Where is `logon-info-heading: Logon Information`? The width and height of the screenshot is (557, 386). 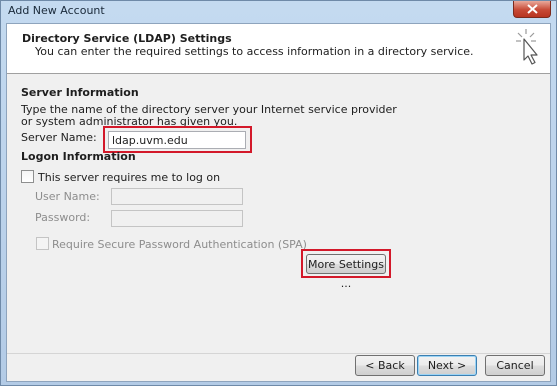
logon-info-heading: Logon Information is located at coordinates (78, 156).